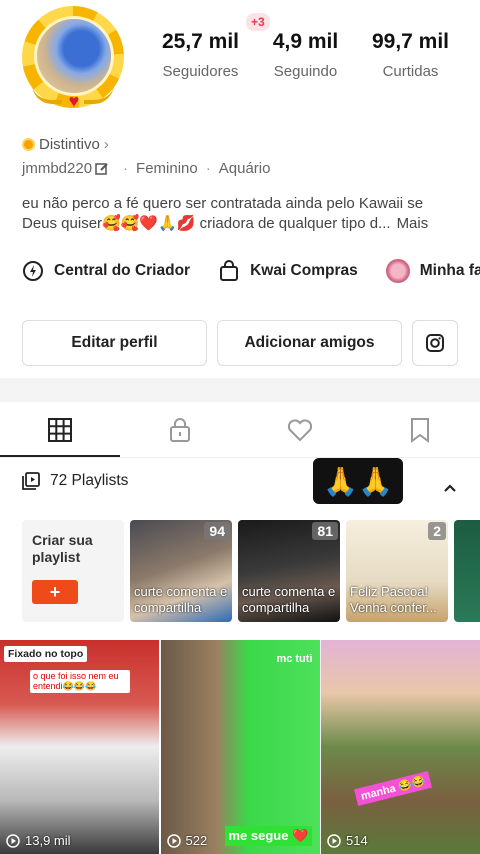 This screenshot has height=854, width=480. What do you see at coordinates (62, 548) in the screenshot?
I see `create-playlist-label: Criar sua playlist` at bounding box center [62, 548].